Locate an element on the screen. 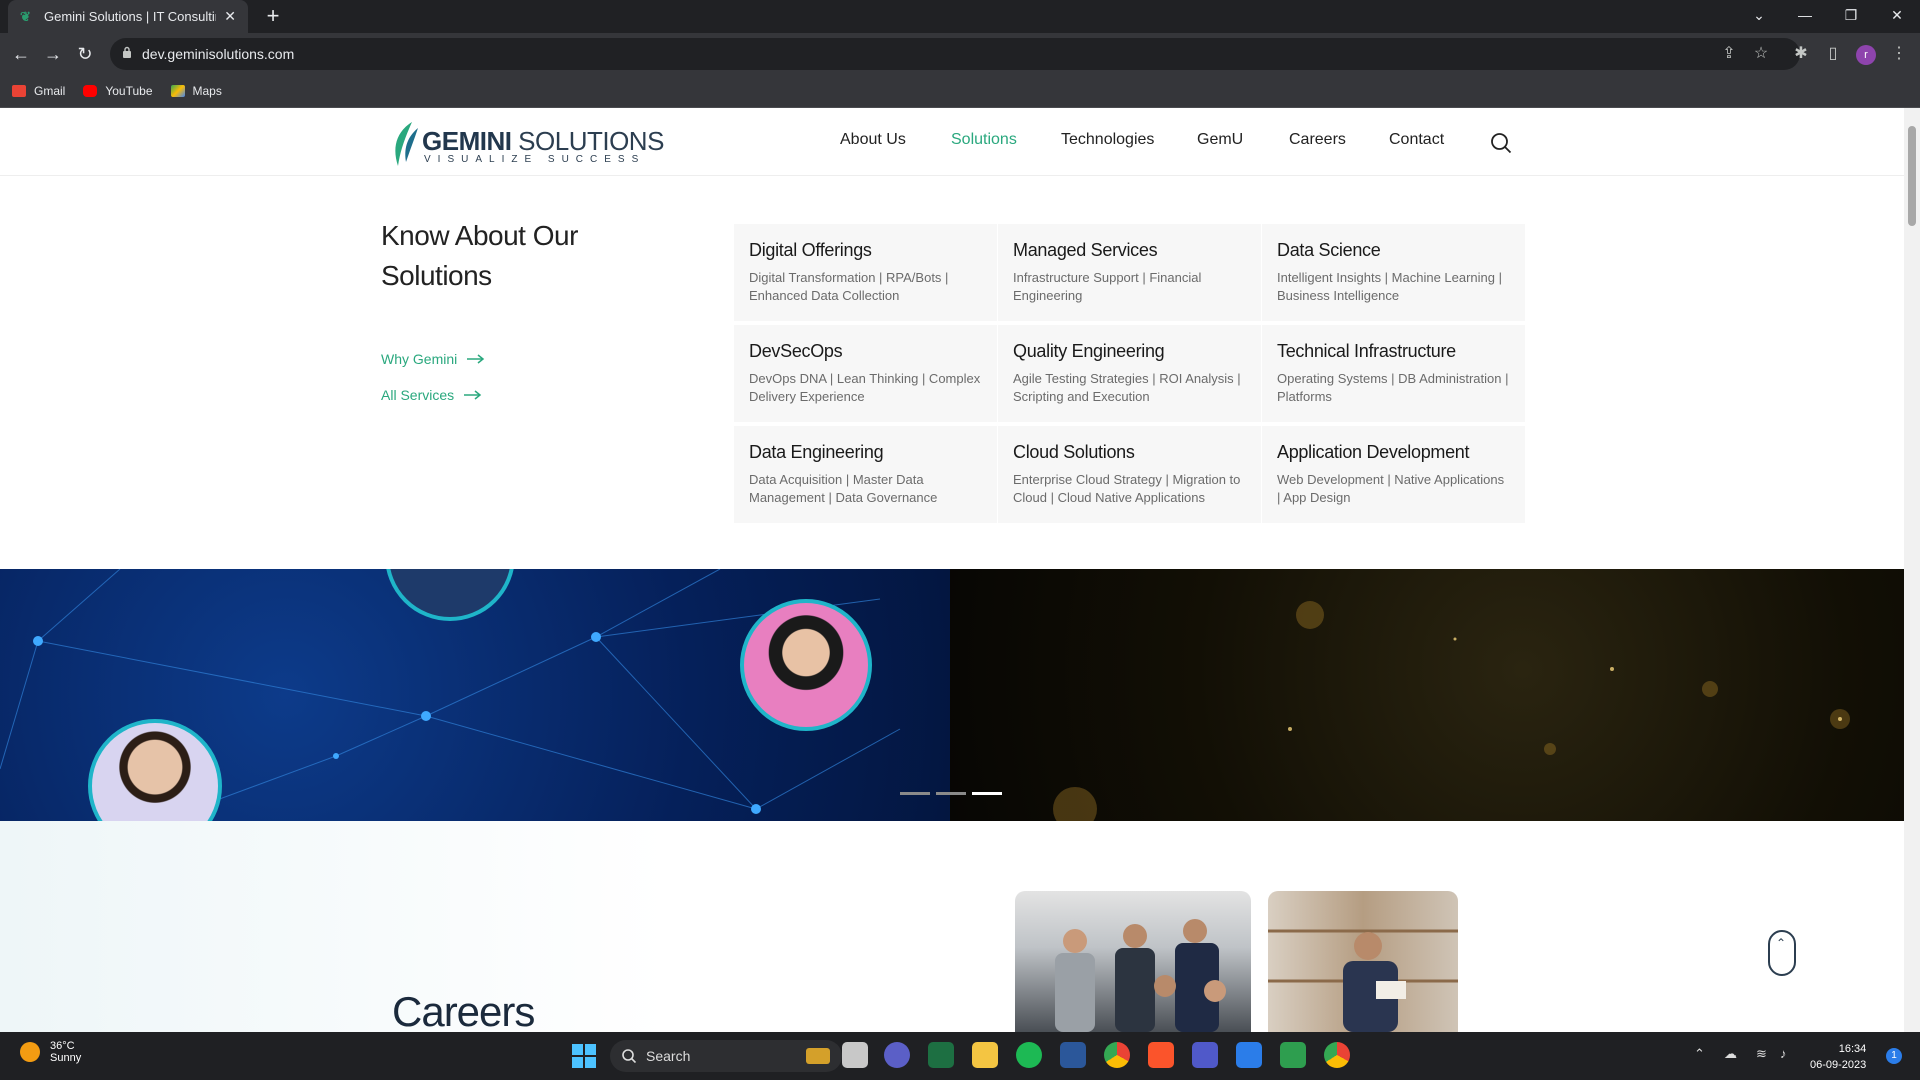 Image resolution: width=1920 pixels, height=1080 pixels. file-explorer-icon is located at coordinates (985, 1055).